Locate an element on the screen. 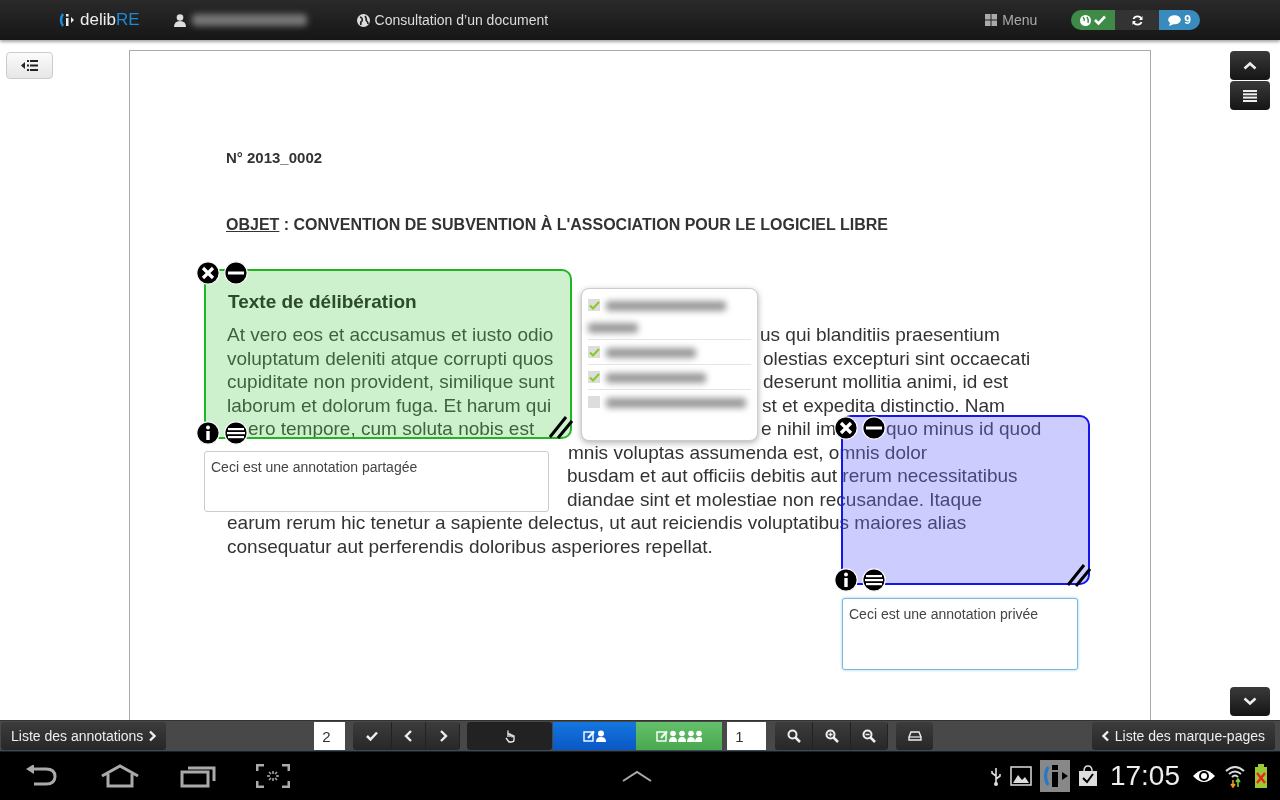 This screenshot has width=1280, height=800. shared-annotation-button is located at coordinates (679, 736).